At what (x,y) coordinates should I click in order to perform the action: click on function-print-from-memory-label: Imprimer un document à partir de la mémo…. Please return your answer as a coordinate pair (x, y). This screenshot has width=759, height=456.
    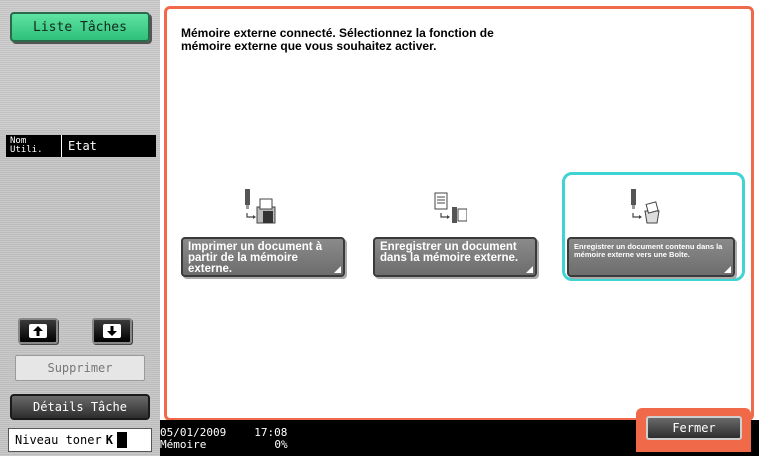
    Looking at the image, I should click on (255, 258).